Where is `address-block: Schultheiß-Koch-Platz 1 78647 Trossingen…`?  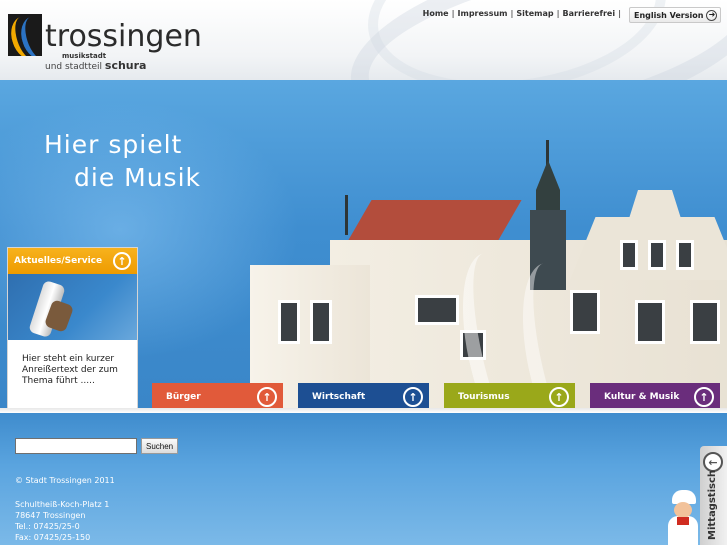 address-block: Schultheiß-Koch-Platz 1 78647 Trossingen… is located at coordinates (62, 521).